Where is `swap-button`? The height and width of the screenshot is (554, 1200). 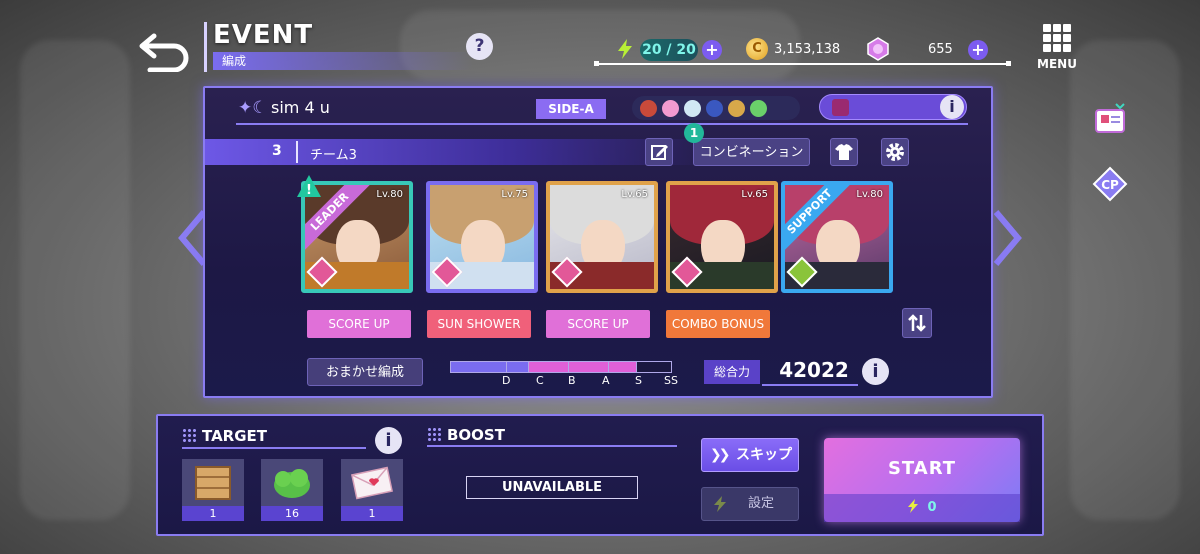 swap-button is located at coordinates (917, 323).